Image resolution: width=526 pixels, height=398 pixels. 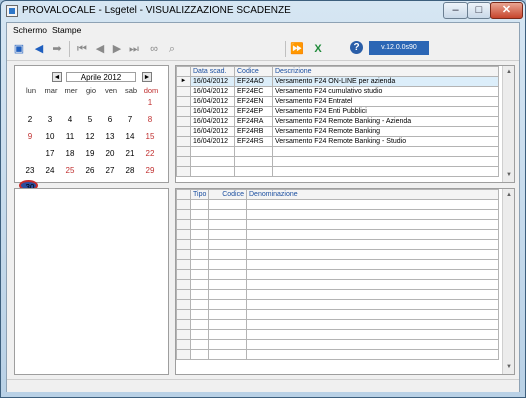 What do you see at coordinates (385, 101) in the screenshot?
I see `cell-description: Versamento F24 Entratel` at bounding box center [385, 101].